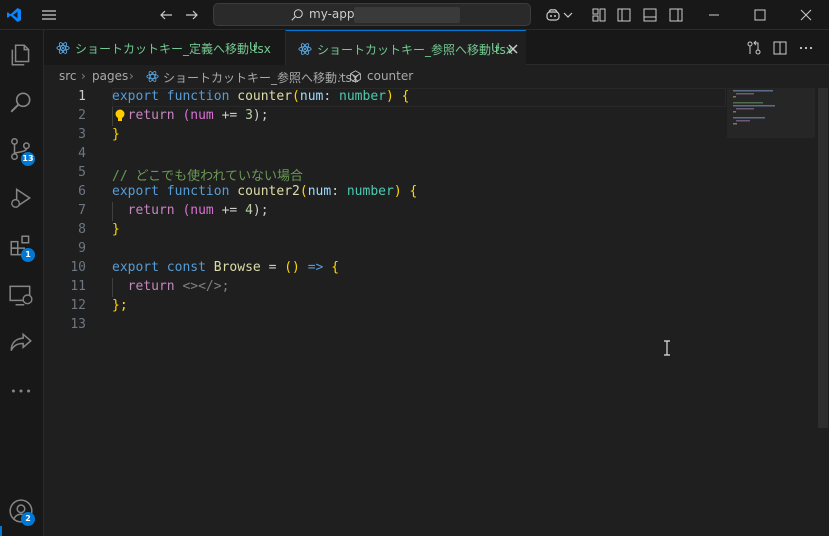 The image size is (829, 536). Describe the element at coordinates (436, 268) in the screenshot. I see `code-line: 10 export const Browse = () => {` at that location.